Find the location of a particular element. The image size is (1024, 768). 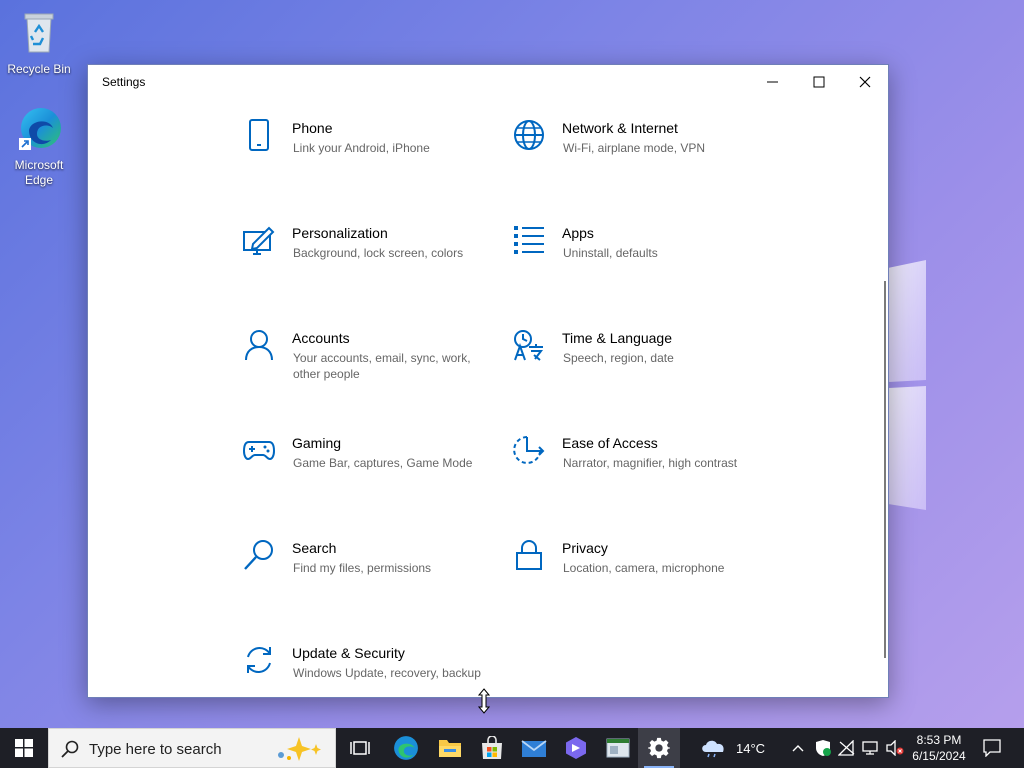

close-button is located at coordinates (865, 82).